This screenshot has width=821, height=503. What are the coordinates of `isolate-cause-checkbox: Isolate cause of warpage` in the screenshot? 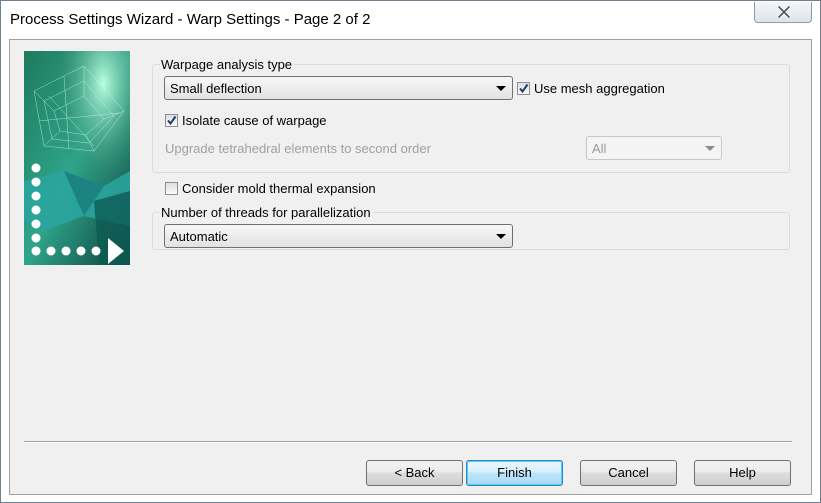 It's located at (246, 120).